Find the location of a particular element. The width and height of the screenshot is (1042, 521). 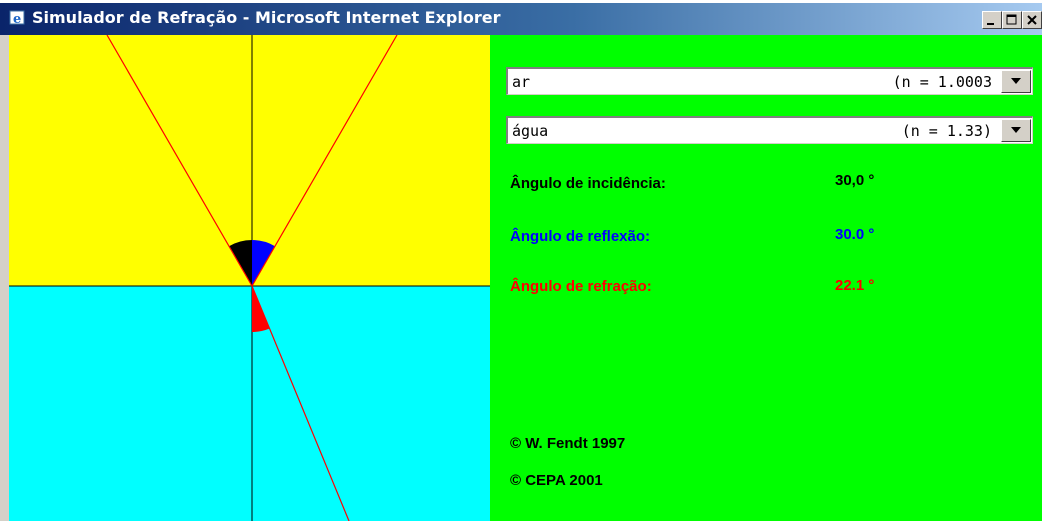

medium1-dropdown-button is located at coordinates (1016, 81).